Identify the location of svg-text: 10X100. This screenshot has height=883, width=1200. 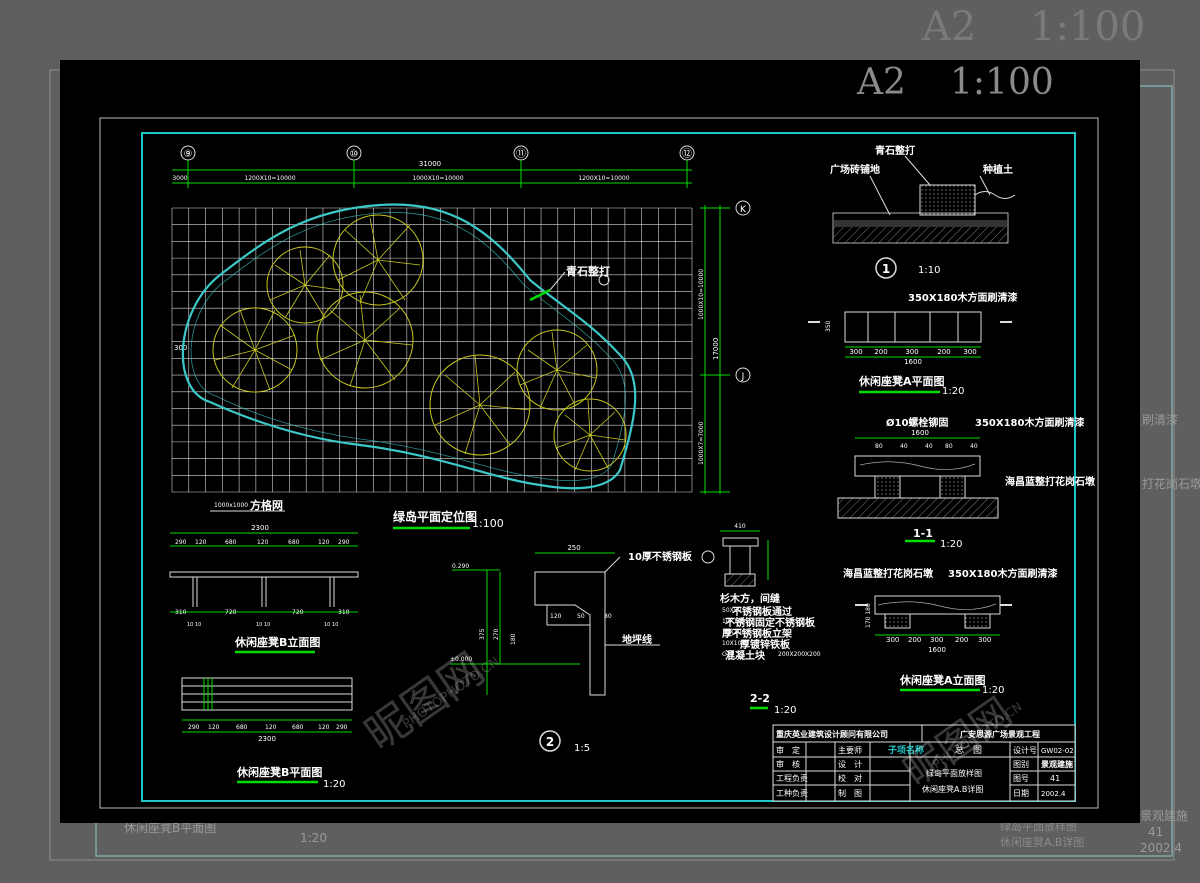
(733, 632).